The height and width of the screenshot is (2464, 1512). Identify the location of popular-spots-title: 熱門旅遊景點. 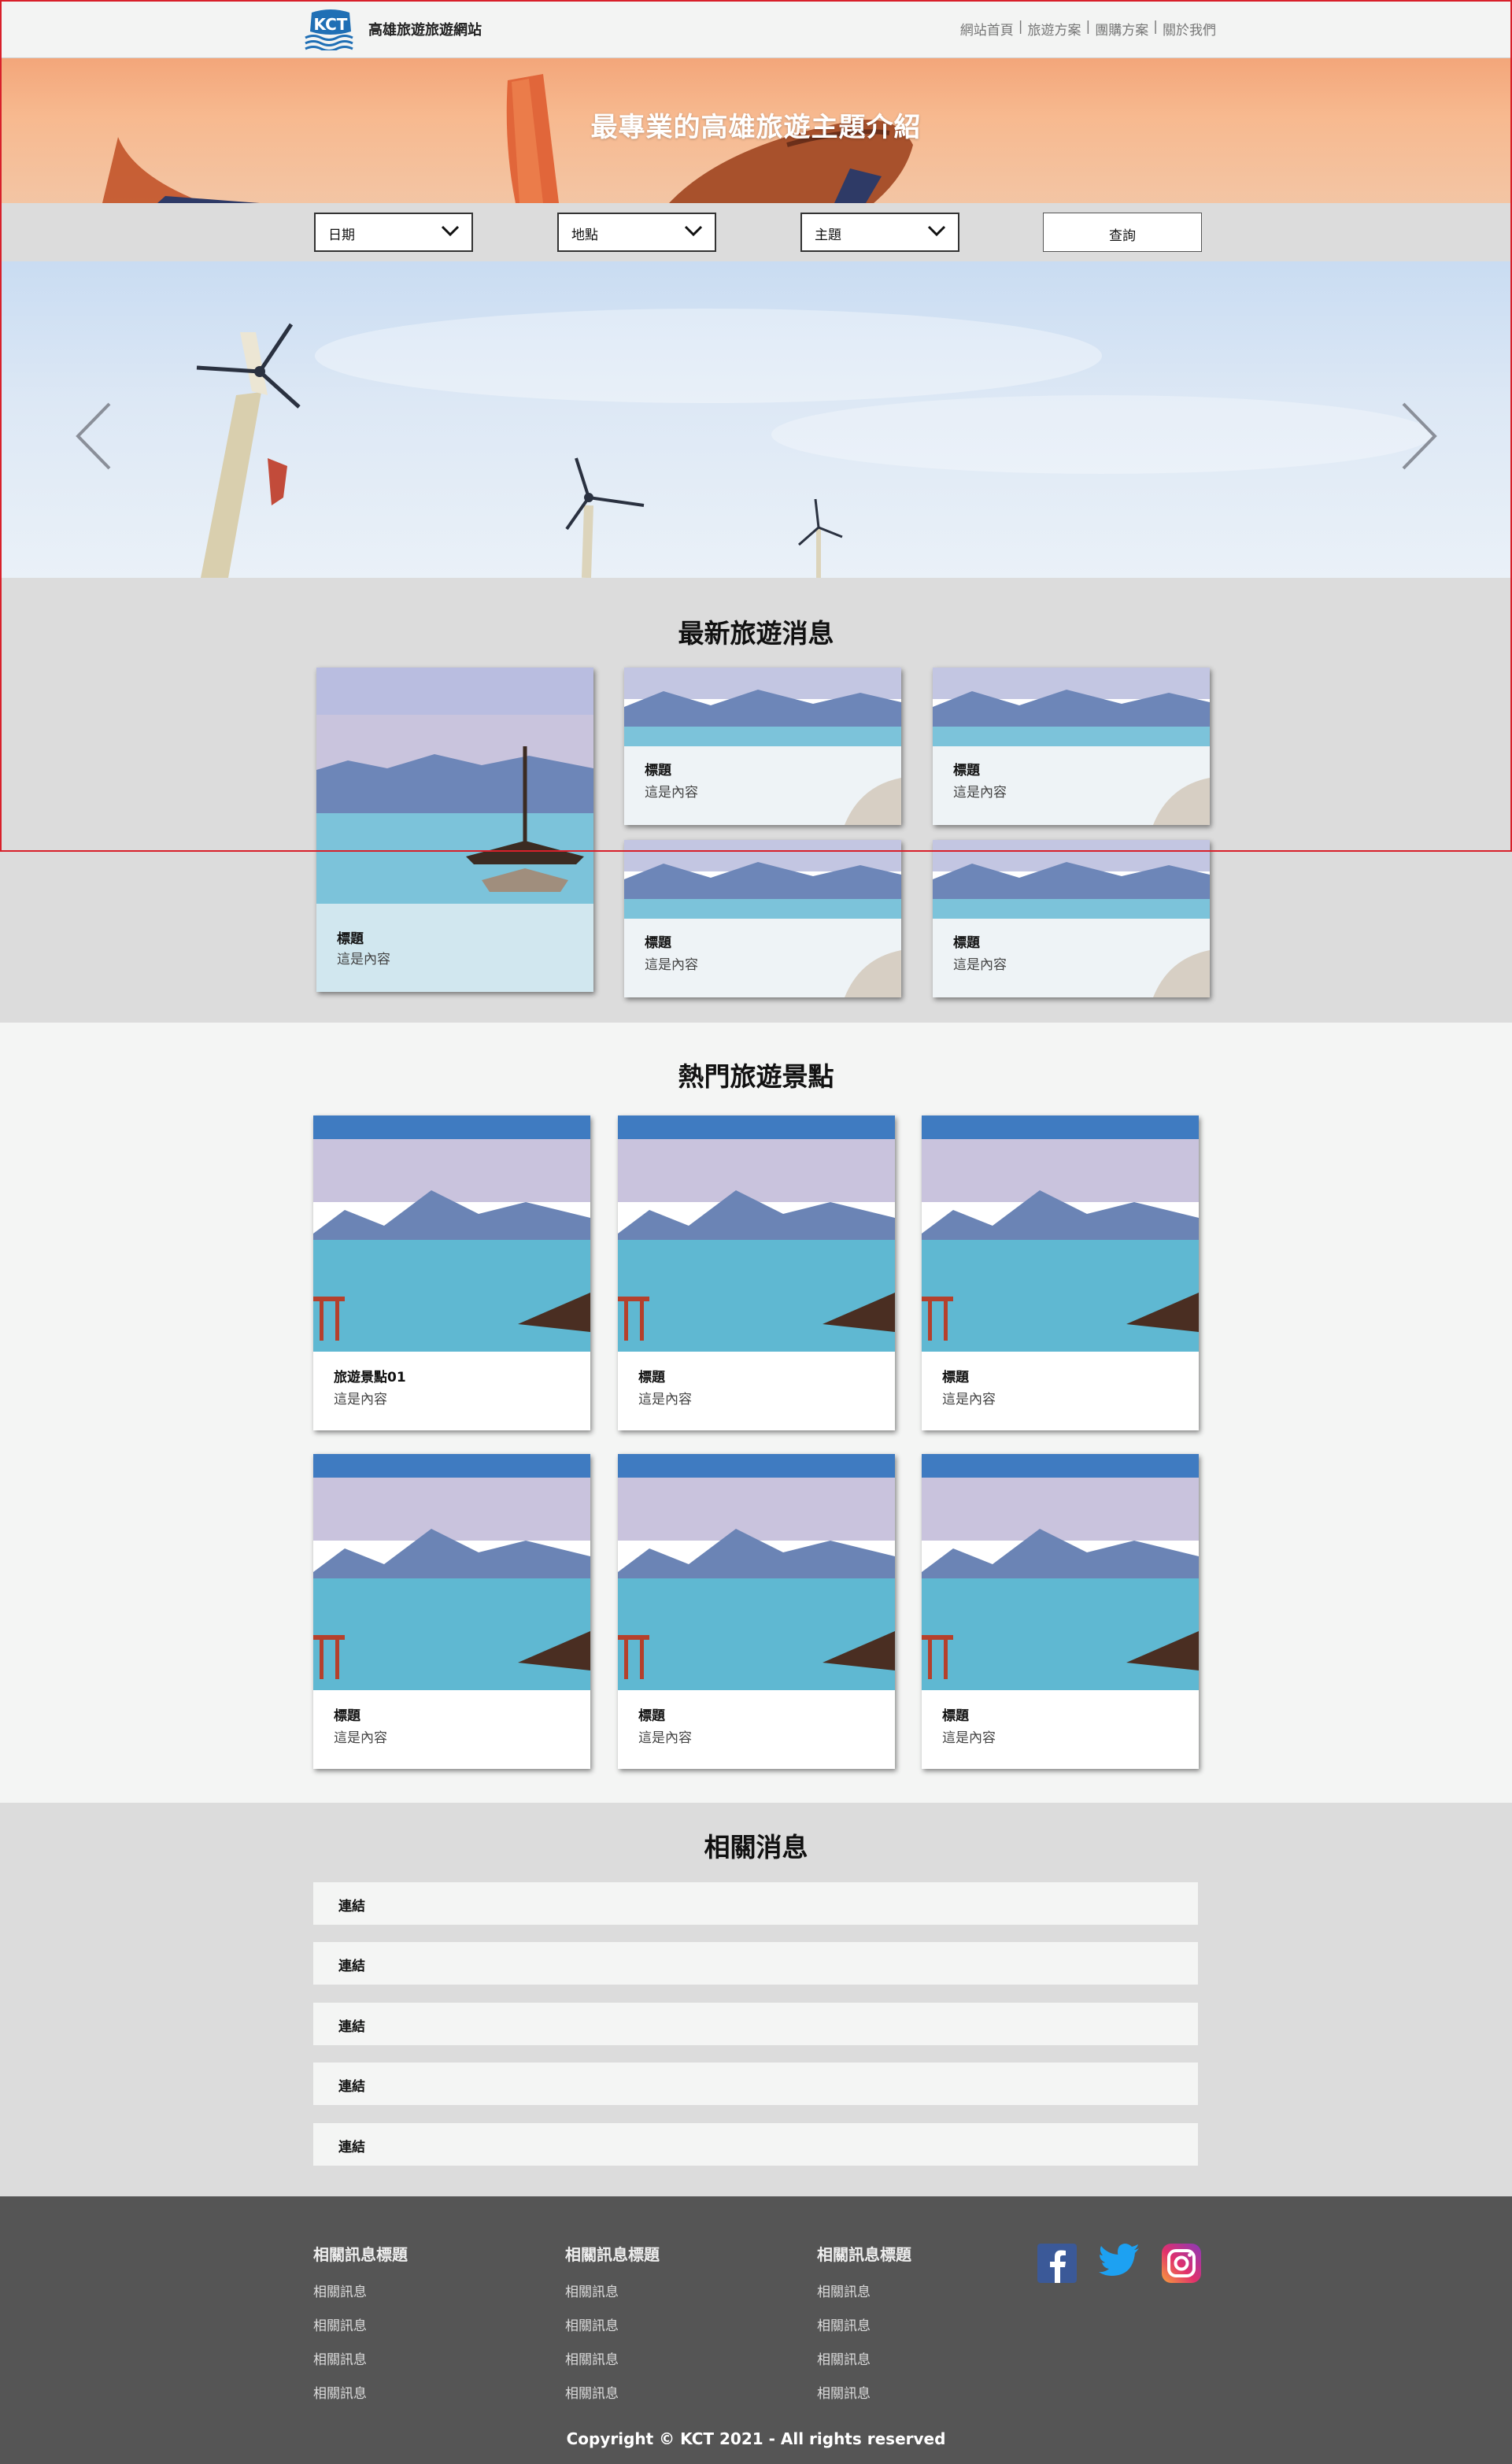
(756, 1076).